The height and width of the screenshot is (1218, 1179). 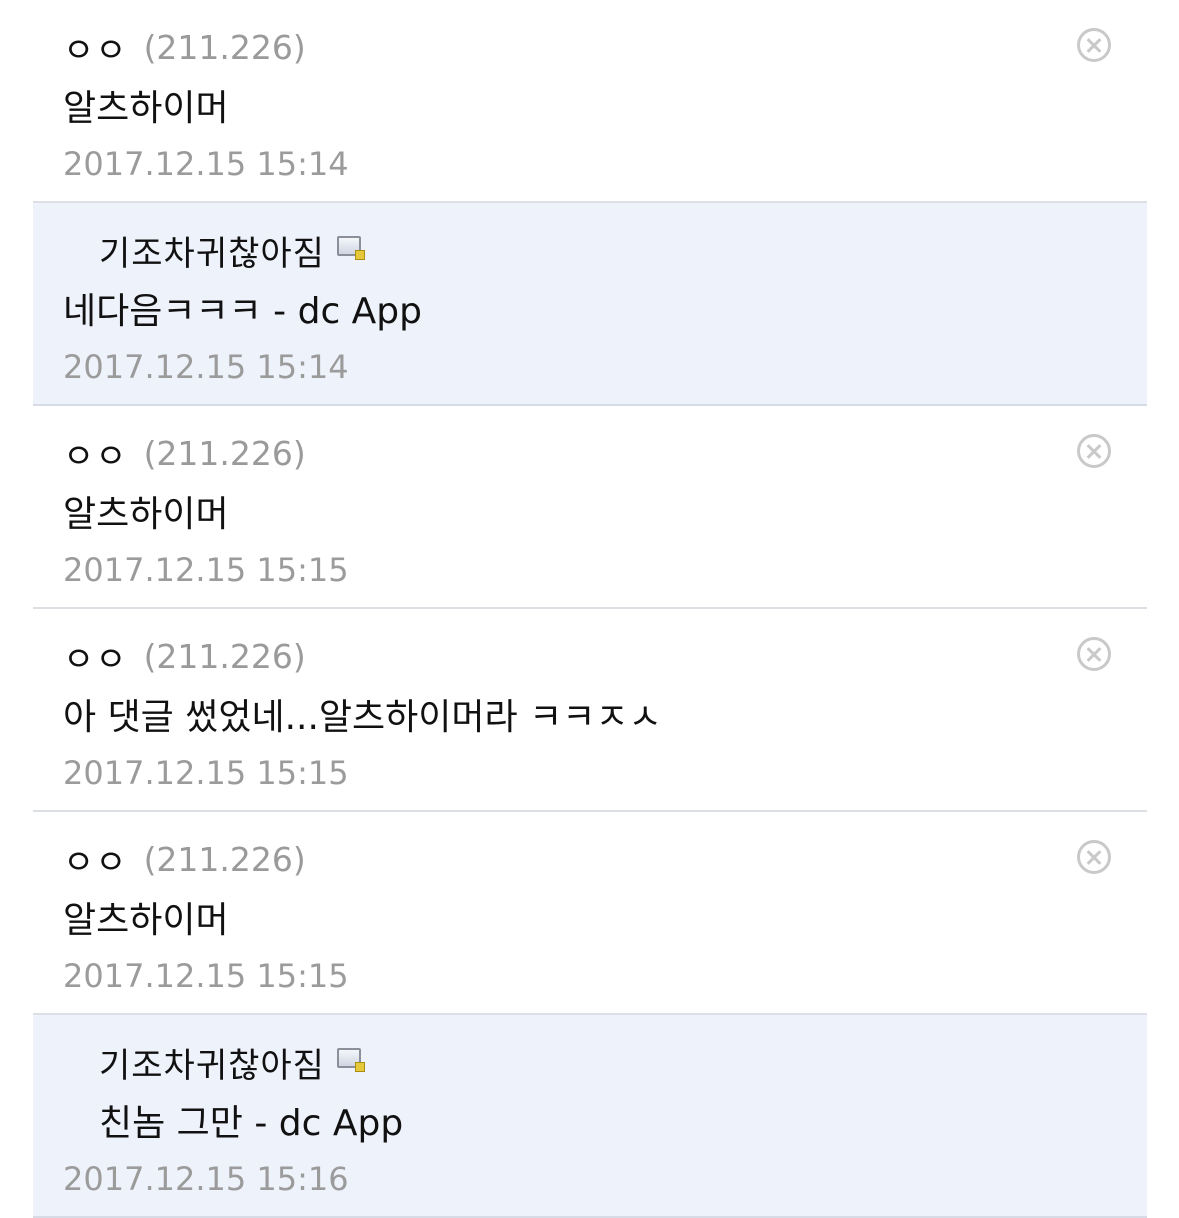 What do you see at coordinates (362, 717) in the screenshot?
I see `comment-text: 아 댓글 썼었네...알츠하이머라 ㅋㅋㅈㅅ` at bounding box center [362, 717].